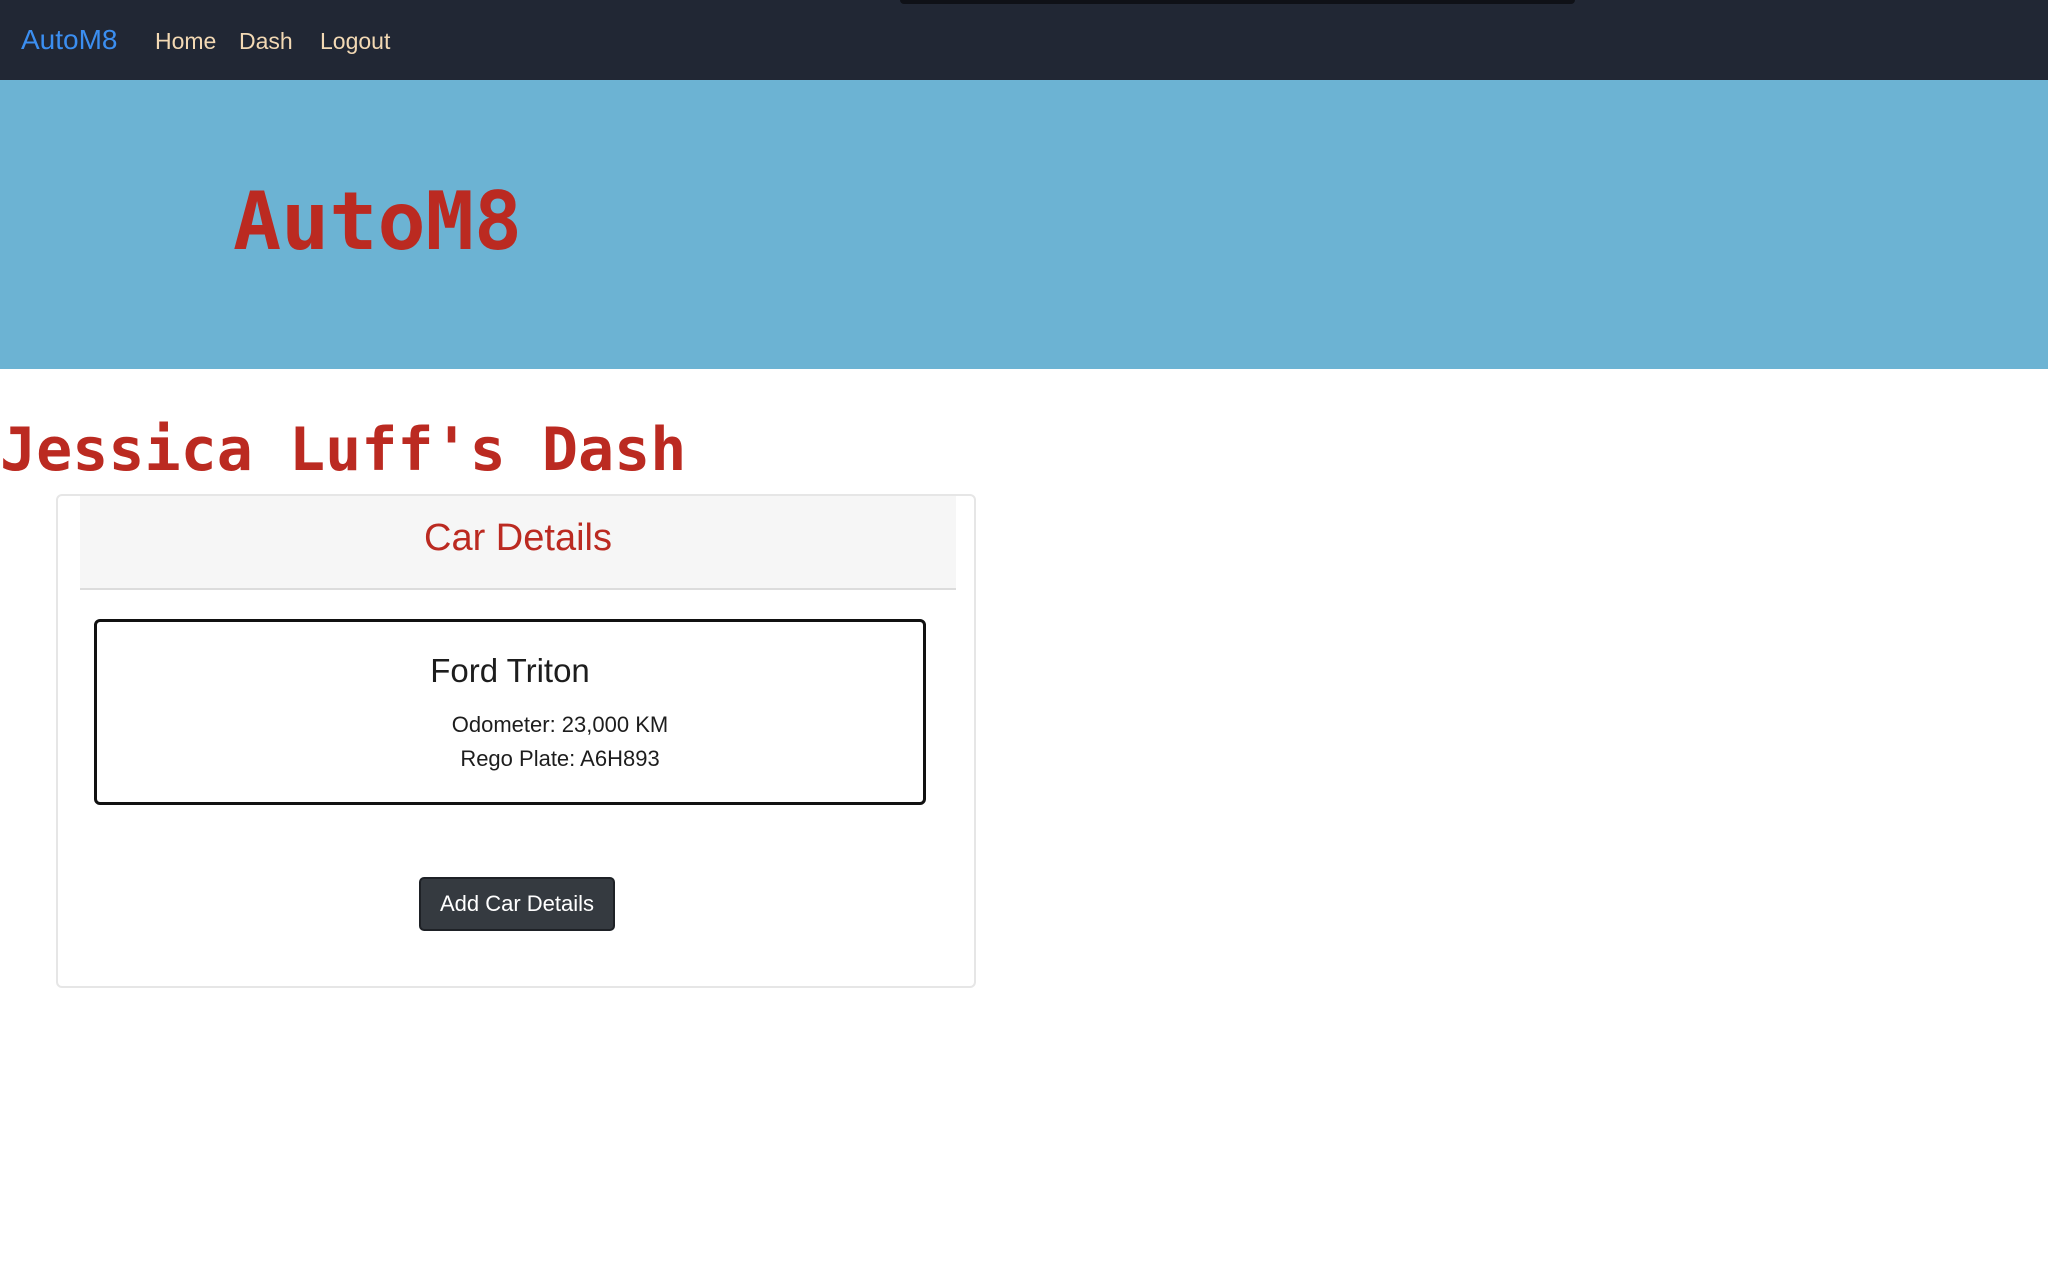  Describe the element at coordinates (560, 724) in the screenshot. I see `car-odometer: Odometer: 23,000 KM` at that location.